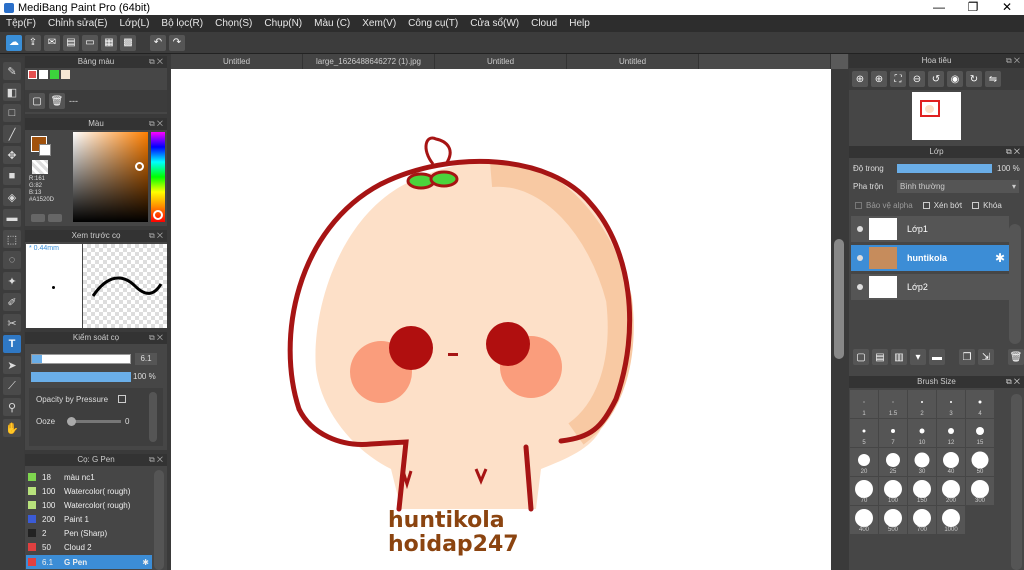  I want to click on ooze-slider, so click(94, 421).